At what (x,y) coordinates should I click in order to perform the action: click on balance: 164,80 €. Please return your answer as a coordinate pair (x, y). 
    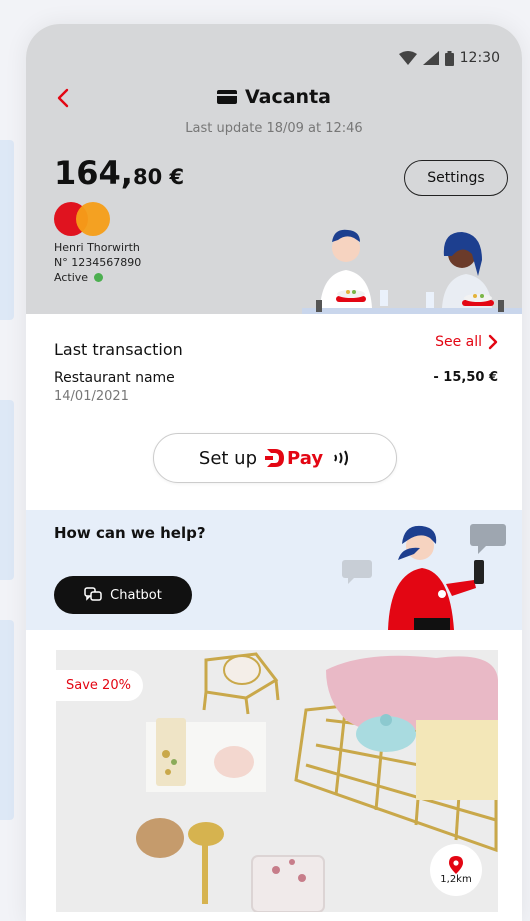
    Looking at the image, I should click on (119, 173).